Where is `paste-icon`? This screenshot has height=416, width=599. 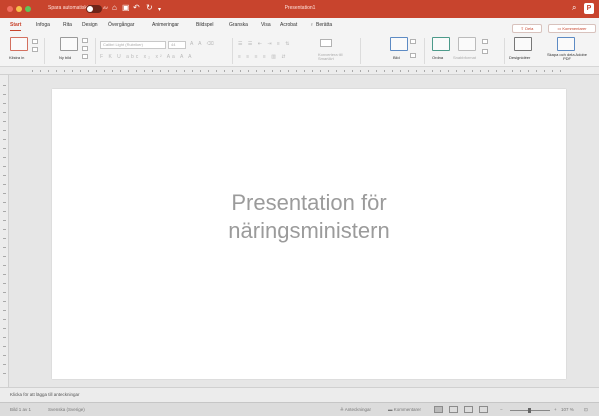 paste-icon is located at coordinates (19, 44).